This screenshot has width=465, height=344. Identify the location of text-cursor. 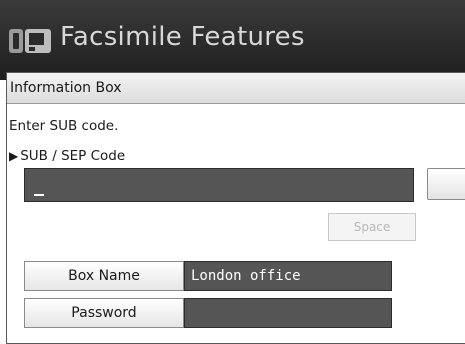
(39, 195).